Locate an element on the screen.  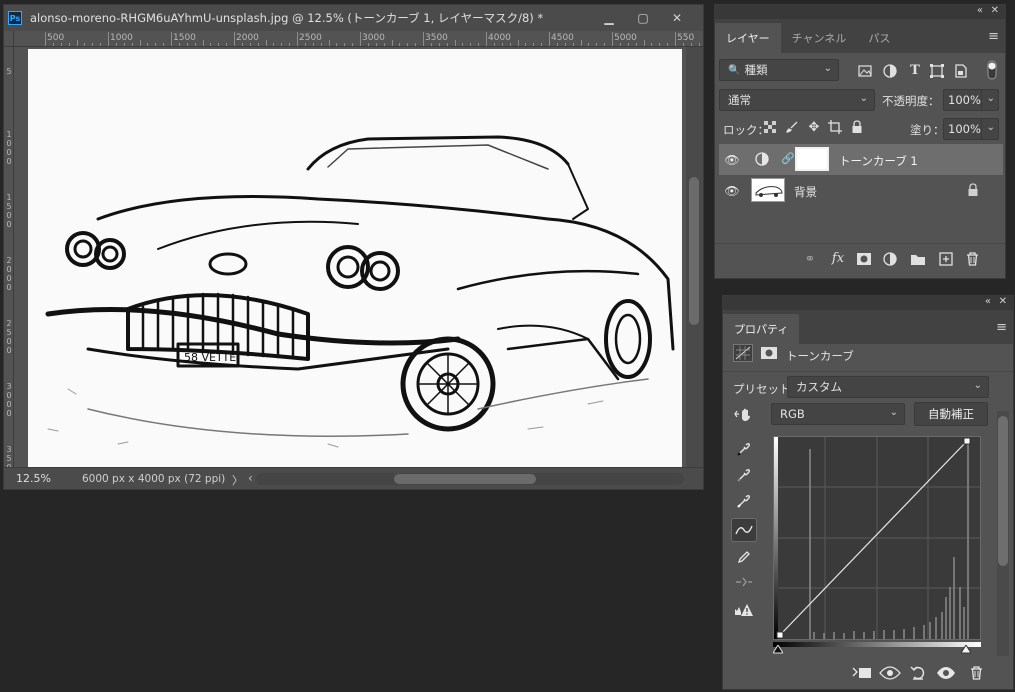
vertical-scrollbar is located at coordinates (694, 257).